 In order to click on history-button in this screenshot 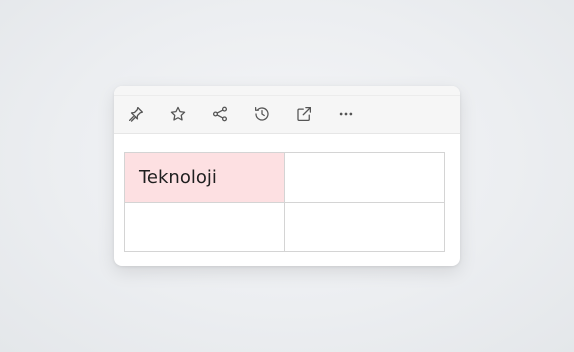, I will do `click(262, 114)`.